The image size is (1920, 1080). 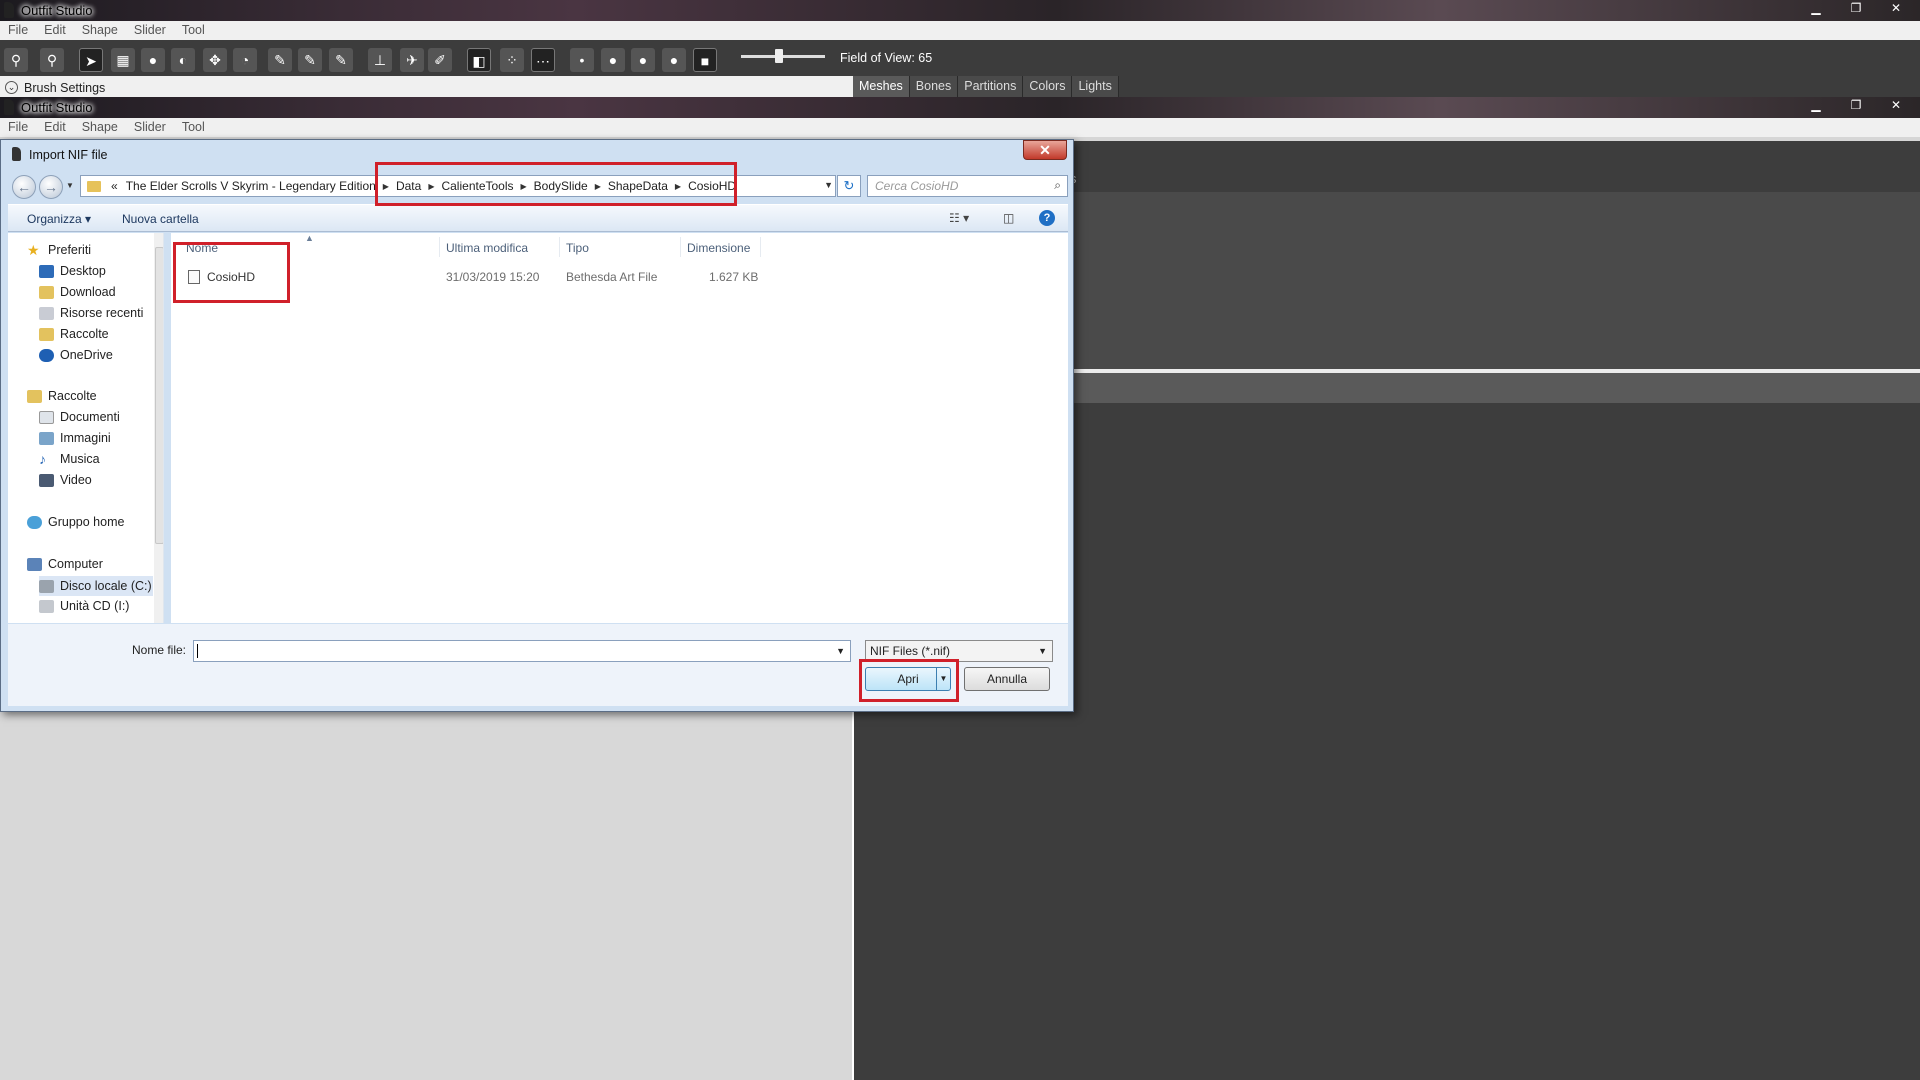 I want to click on tab-meshes: Meshes, so click(x=881, y=86).